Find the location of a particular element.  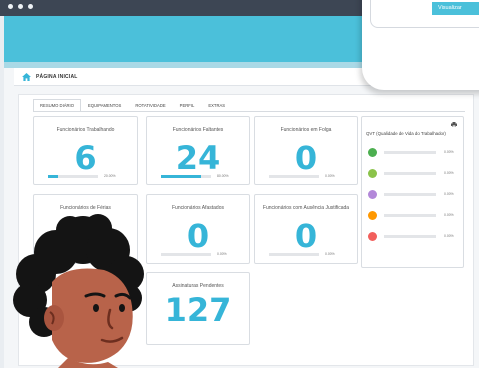

very-sad-face-icon is located at coordinates (372, 236).